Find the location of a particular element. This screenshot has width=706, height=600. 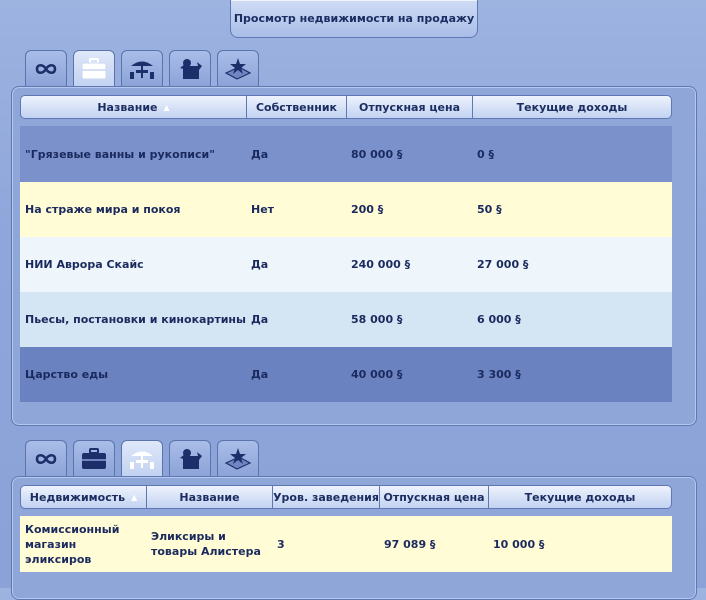

cell-price: 200 § is located at coordinates (367, 209).